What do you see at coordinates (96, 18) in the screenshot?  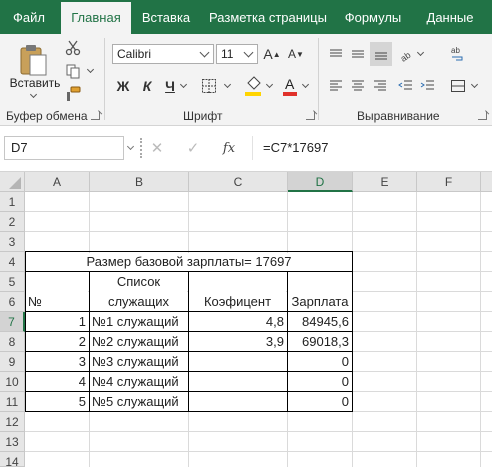 I see `tab-home: Главная` at bounding box center [96, 18].